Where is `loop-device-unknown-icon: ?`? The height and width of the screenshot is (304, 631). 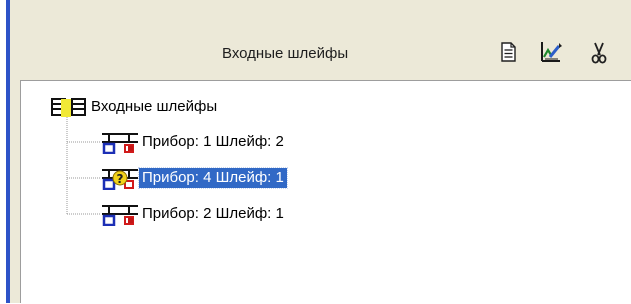
loop-device-unknown-icon: ? is located at coordinates (120, 179).